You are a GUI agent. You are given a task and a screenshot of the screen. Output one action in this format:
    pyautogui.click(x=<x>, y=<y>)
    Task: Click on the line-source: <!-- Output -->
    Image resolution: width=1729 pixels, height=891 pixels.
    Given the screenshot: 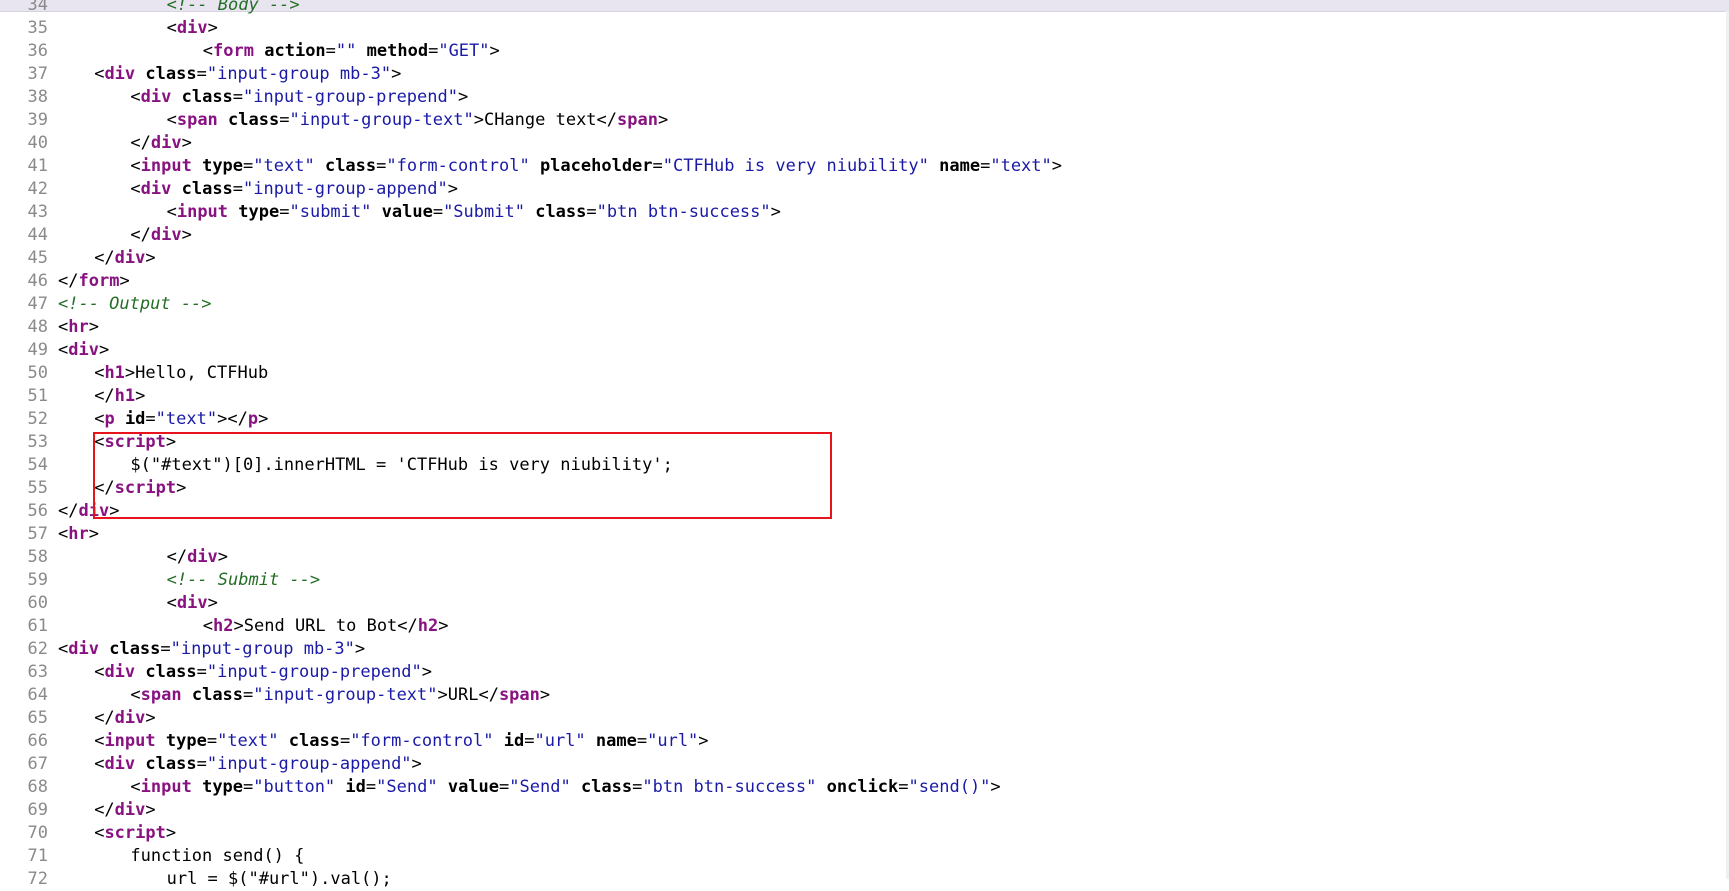 What is the action you would take?
    pyautogui.click(x=135, y=304)
    